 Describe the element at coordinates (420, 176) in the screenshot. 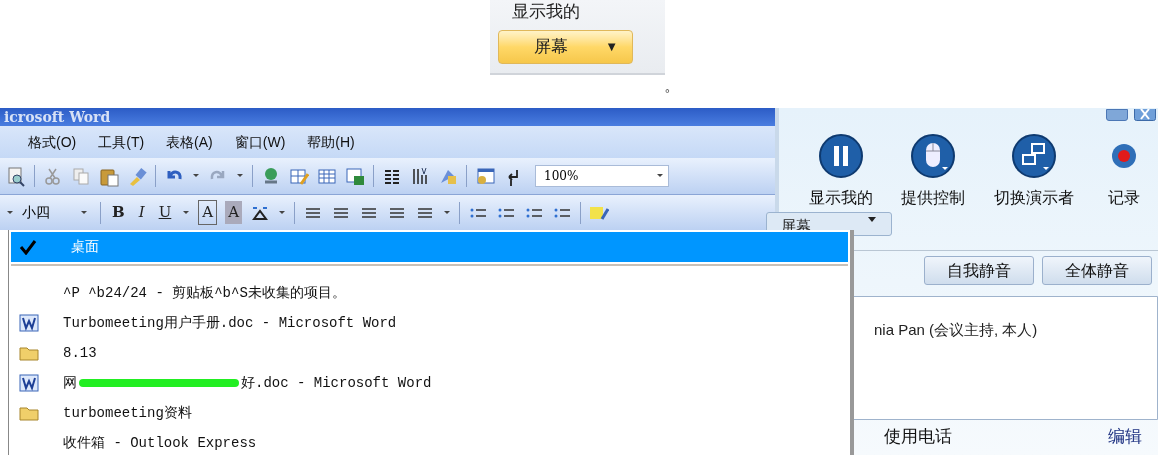

I see `text-direction-icon` at that location.